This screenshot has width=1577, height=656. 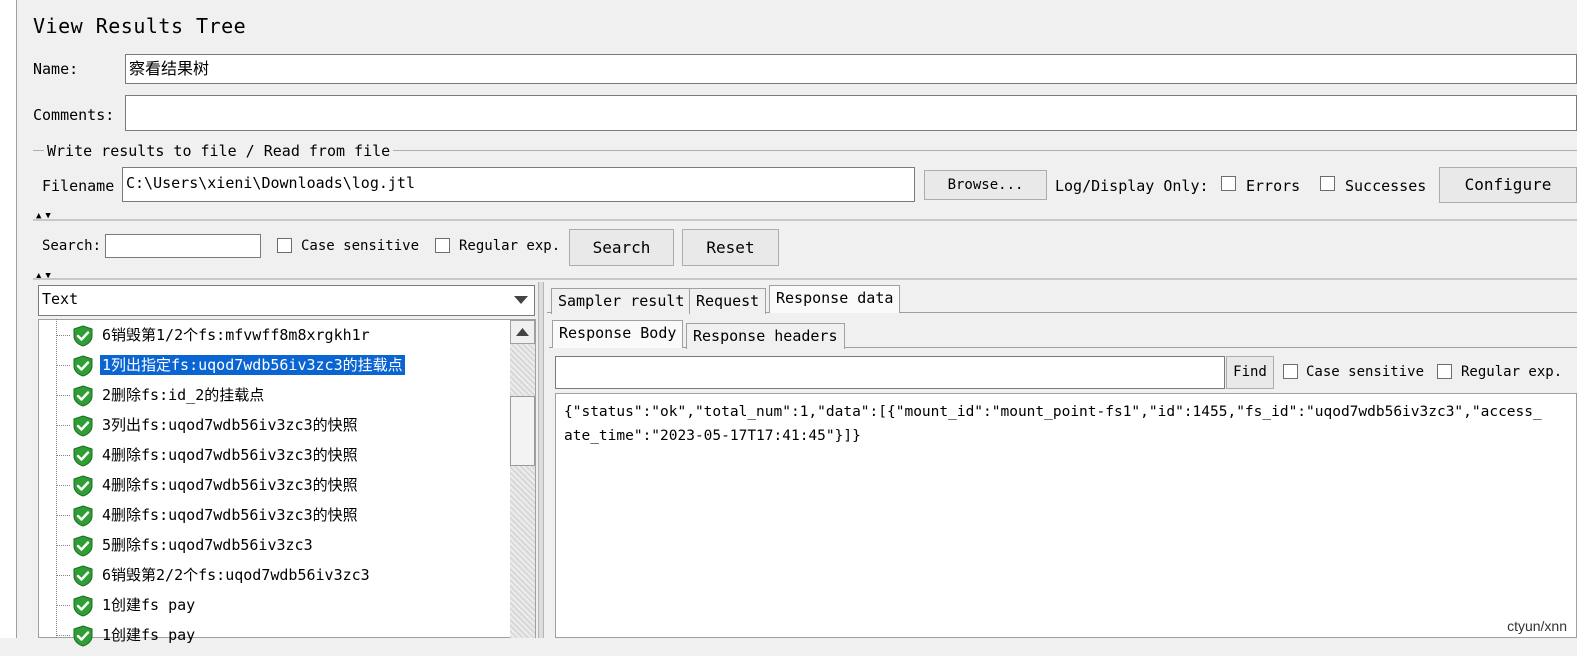 I want to click on split-divider-middle, so click(x=805, y=279).